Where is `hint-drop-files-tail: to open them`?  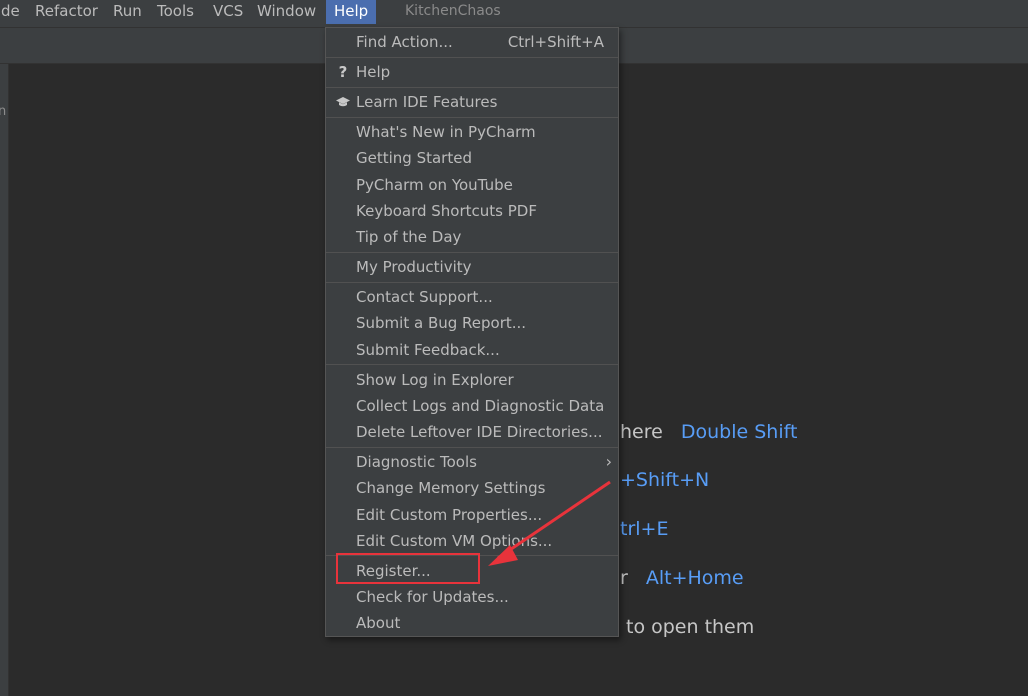 hint-drop-files-tail: to open them is located at coordinates (690, 627).